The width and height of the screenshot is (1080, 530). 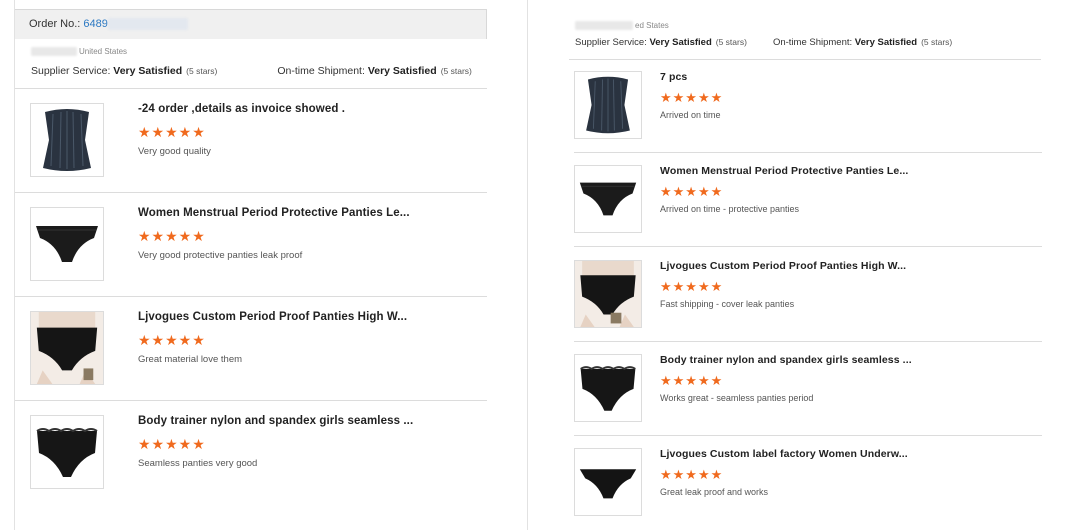 I want to click on buyer-location: ed States, so click(x=622, y=26).